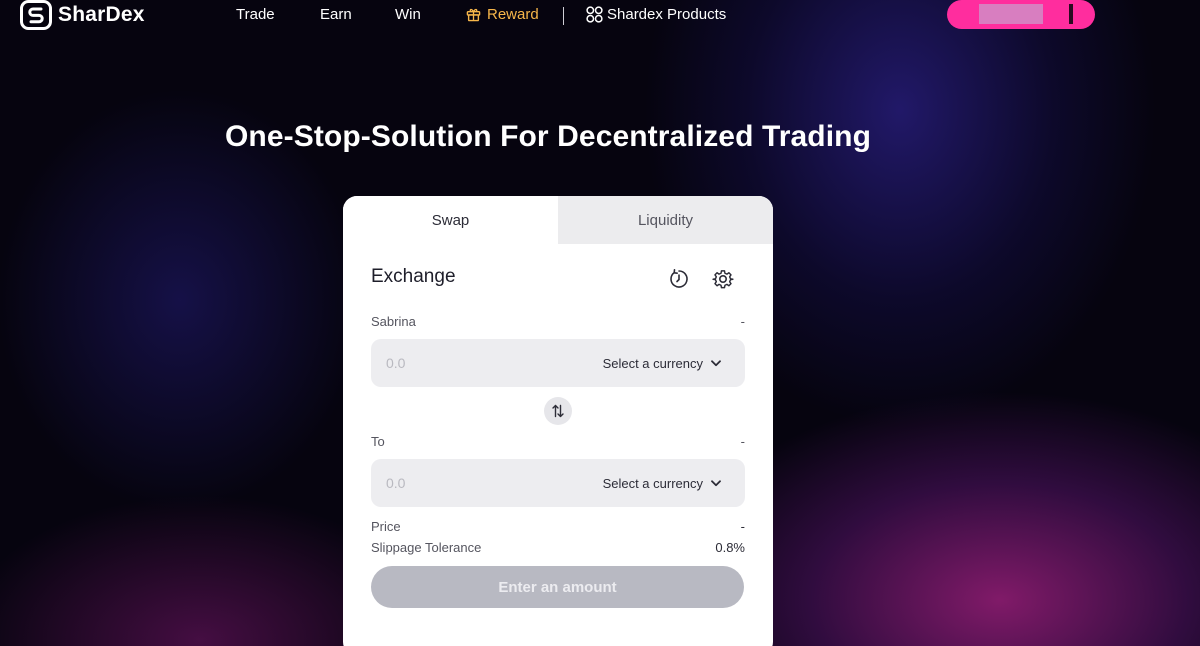 Image resolution: width=1200 pixels, height=646 pixels. I want to click on from-currency-label: Select a currency, so click(652, 363).